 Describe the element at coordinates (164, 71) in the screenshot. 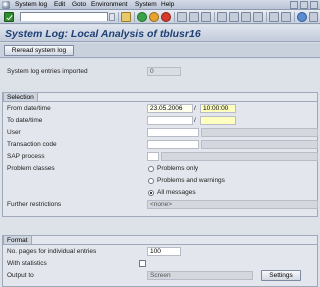

I see `entries-imported-value: 0` at that location.